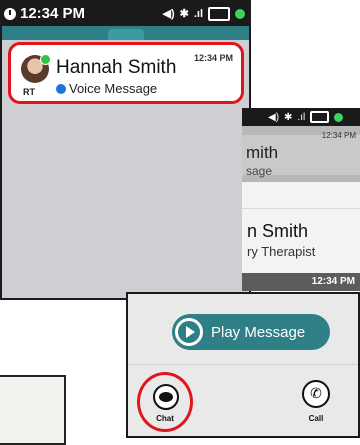 Image resolution: width=360 pixels, height=445 pixels. I want to click on phone-icon: ✆, so click(316, 394).